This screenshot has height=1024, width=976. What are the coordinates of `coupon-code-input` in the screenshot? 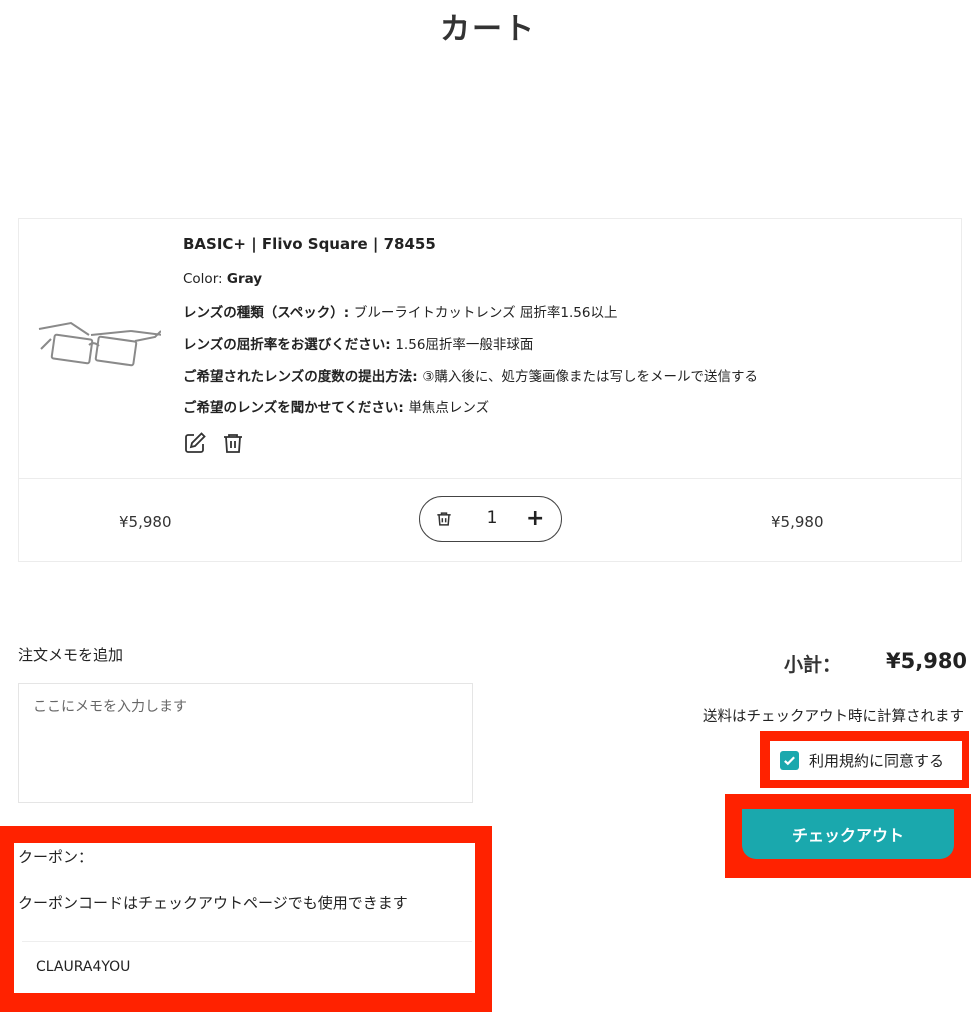 It's located at (247, 966).